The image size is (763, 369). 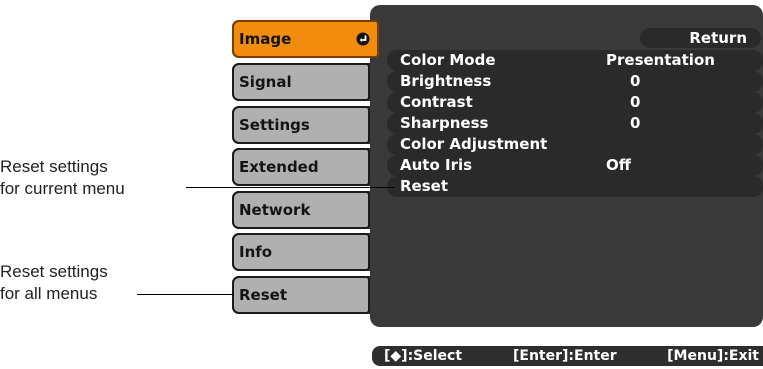 What do you see at coordinates (49, 293) in the screenshot?
I see `callout-all-line2: for all menus` at bounding box center [49, 293].